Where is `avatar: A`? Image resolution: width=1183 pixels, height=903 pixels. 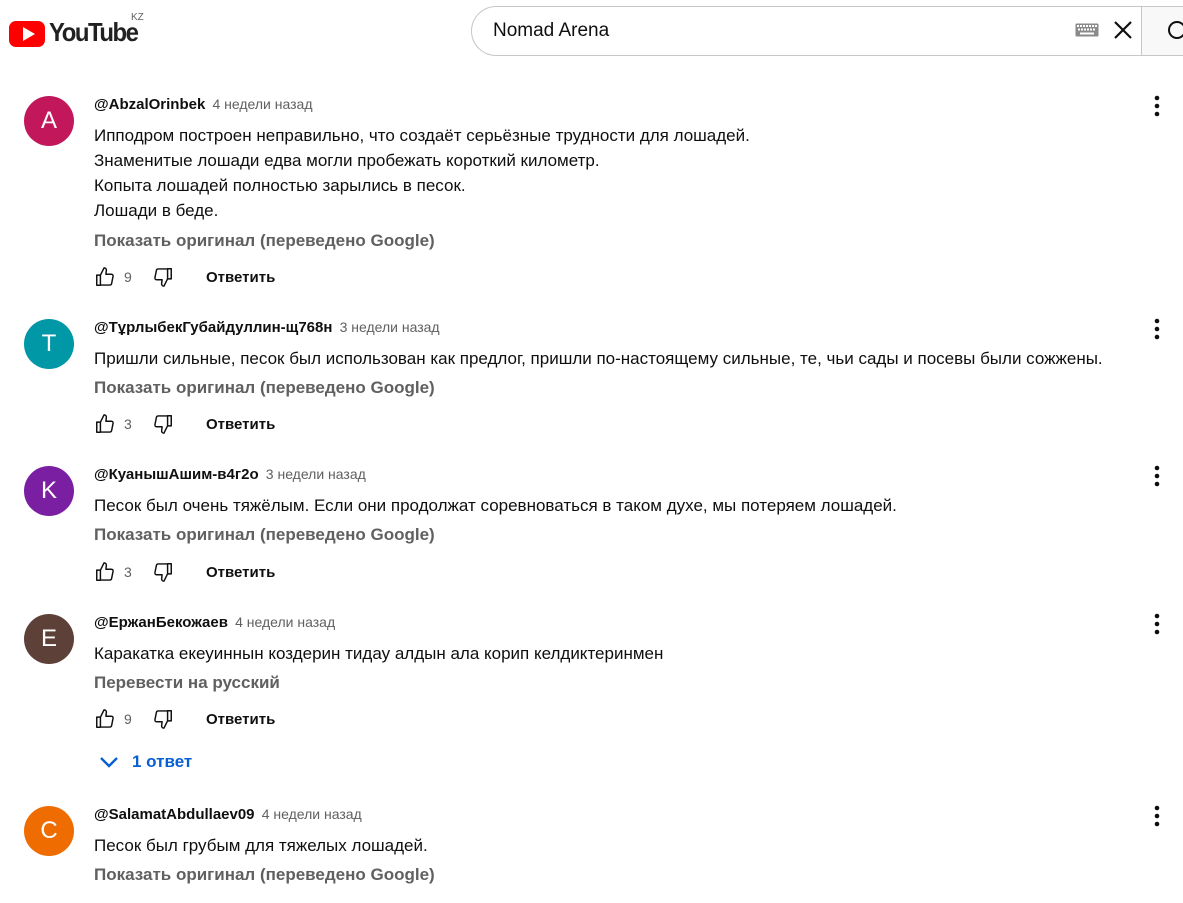
avatar: A is located at coordinates (49, 121).